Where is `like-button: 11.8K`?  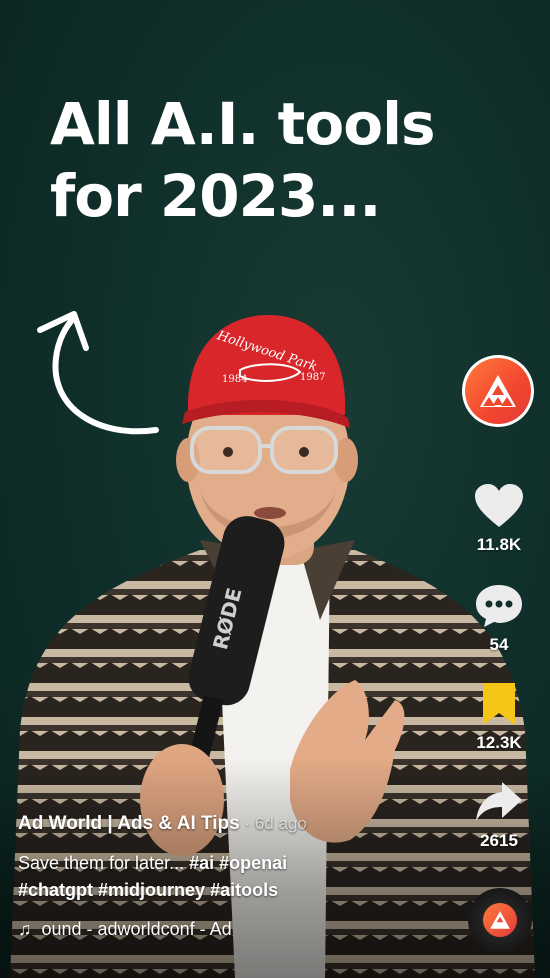 like-button: 11.8K is located at coordinates (499, 519).